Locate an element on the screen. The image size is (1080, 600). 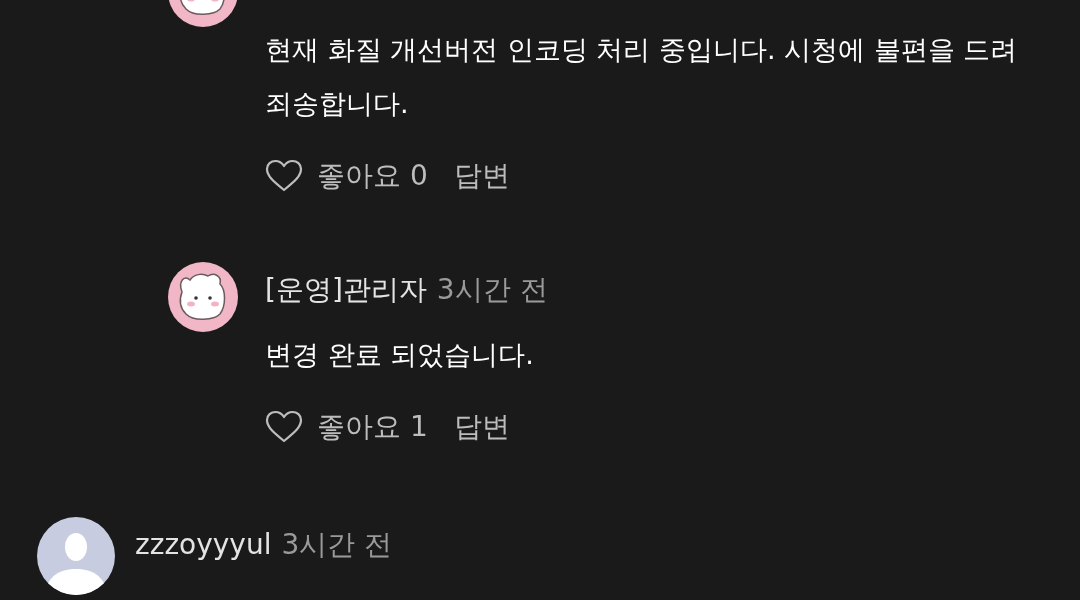
author-name: zzzoyyyul is located at coordinates (203, 545).